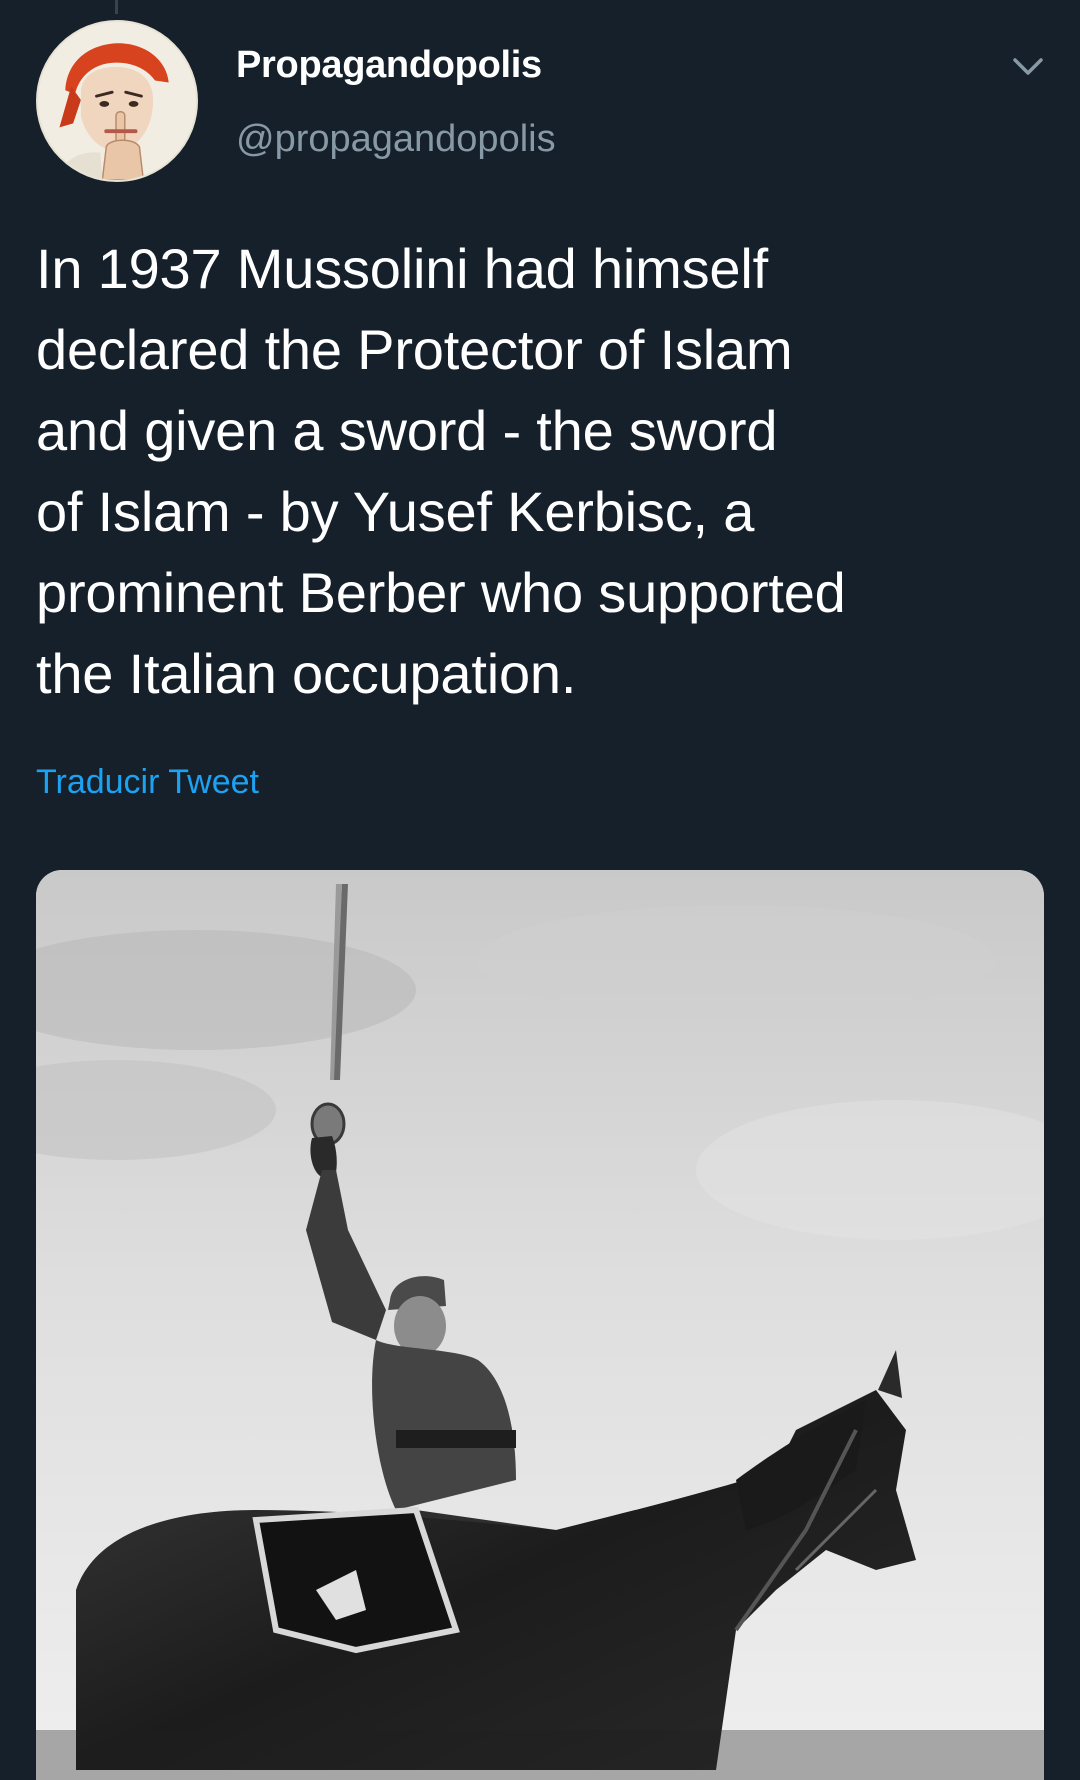 The width and height of the screenshot is (1080, 1780). Describe the element at coordinates (407, 430) in the screenshot. I see `tweet-text-line: and given a sword - the sword` at that location.